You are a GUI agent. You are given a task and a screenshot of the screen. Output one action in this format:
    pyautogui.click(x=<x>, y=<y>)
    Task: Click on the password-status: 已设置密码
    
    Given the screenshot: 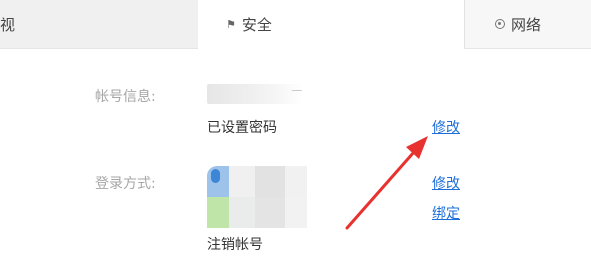 What is the action you would take?
    pyautogui.click(x=242, y=128)
    